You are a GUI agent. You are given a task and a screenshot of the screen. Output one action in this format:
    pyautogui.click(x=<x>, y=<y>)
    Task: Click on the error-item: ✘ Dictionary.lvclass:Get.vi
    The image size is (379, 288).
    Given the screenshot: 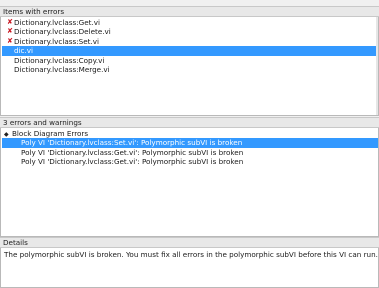 What is the action you would take?
    pyautogui.click(x=190, y=22)
    